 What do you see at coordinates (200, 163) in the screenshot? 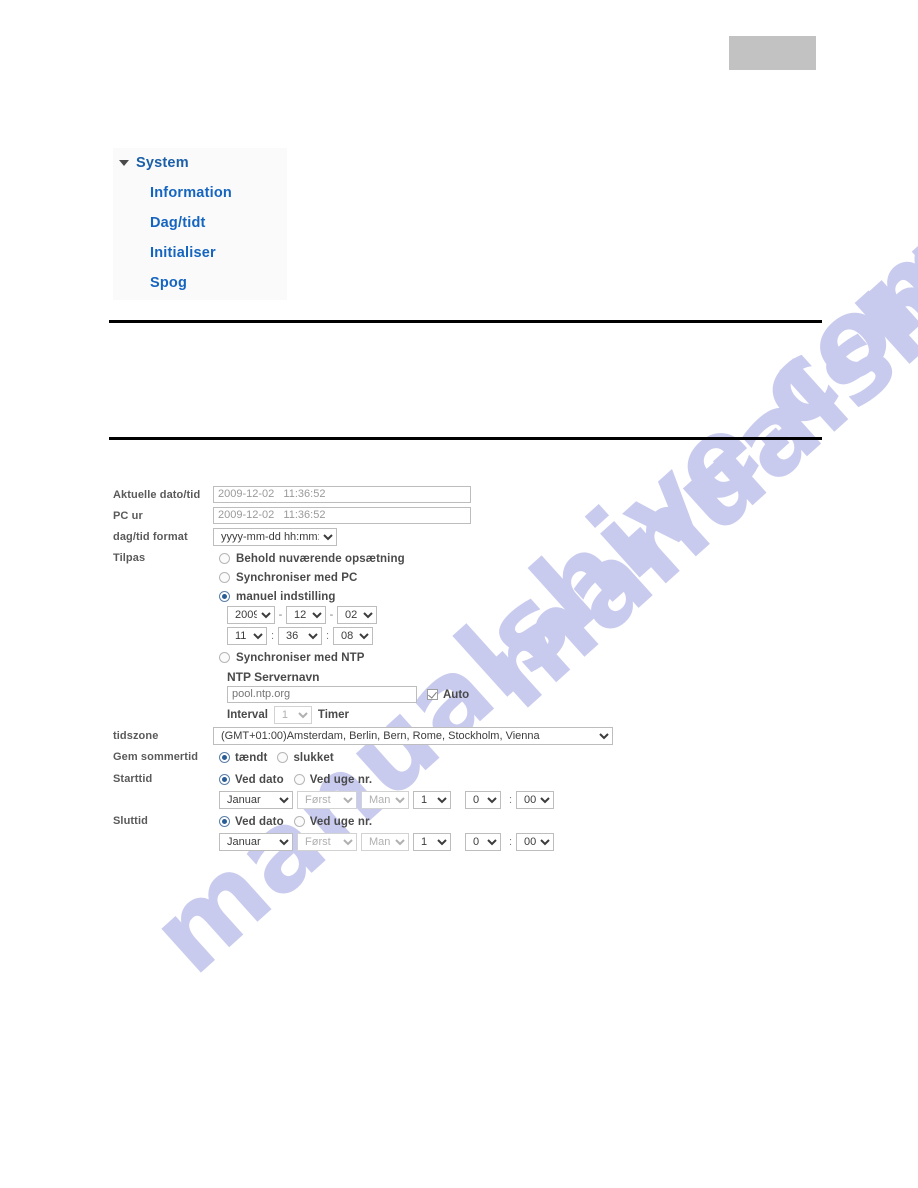
I see `sidebar-item-system: System` at bounding box center [200, 163].